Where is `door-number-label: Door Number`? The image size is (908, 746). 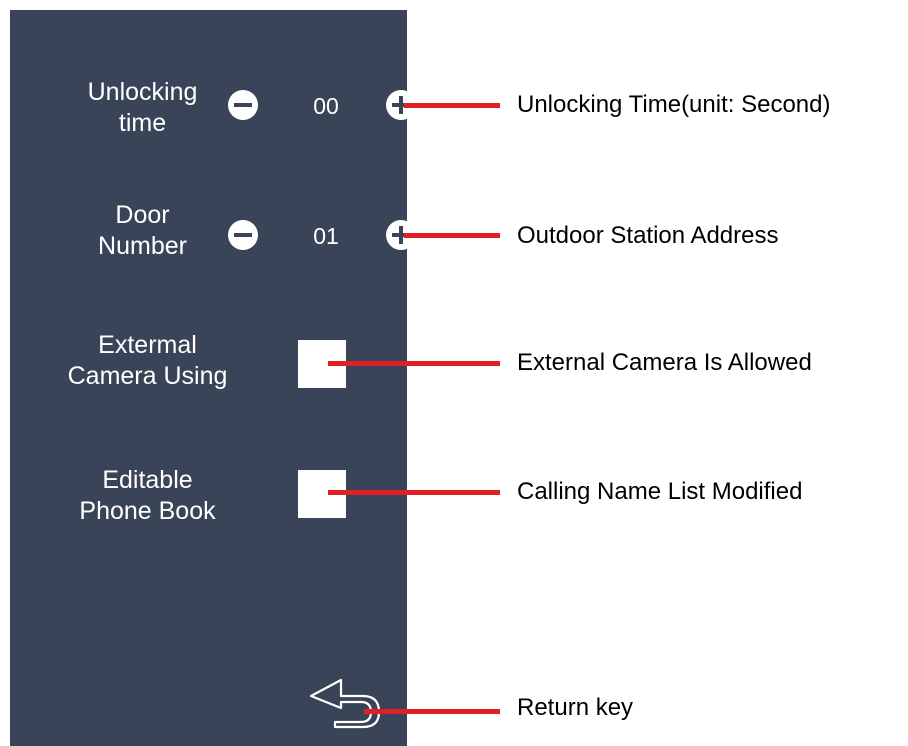
door-number-label: Door Number is located at coordinates (142, 230).